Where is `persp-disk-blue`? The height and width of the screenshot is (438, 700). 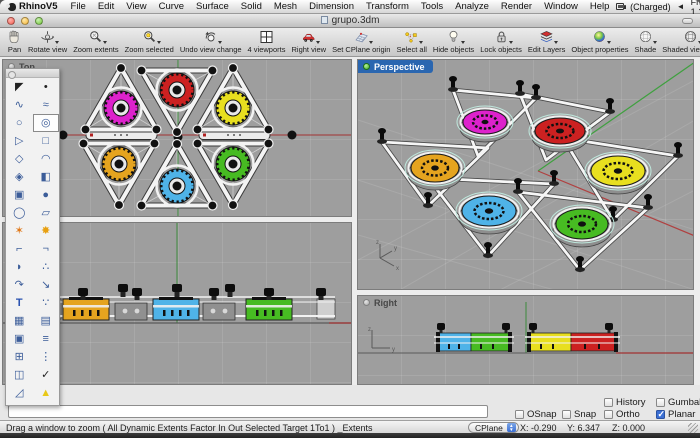
persp-disk-blue is located at coordinates (489, 213).